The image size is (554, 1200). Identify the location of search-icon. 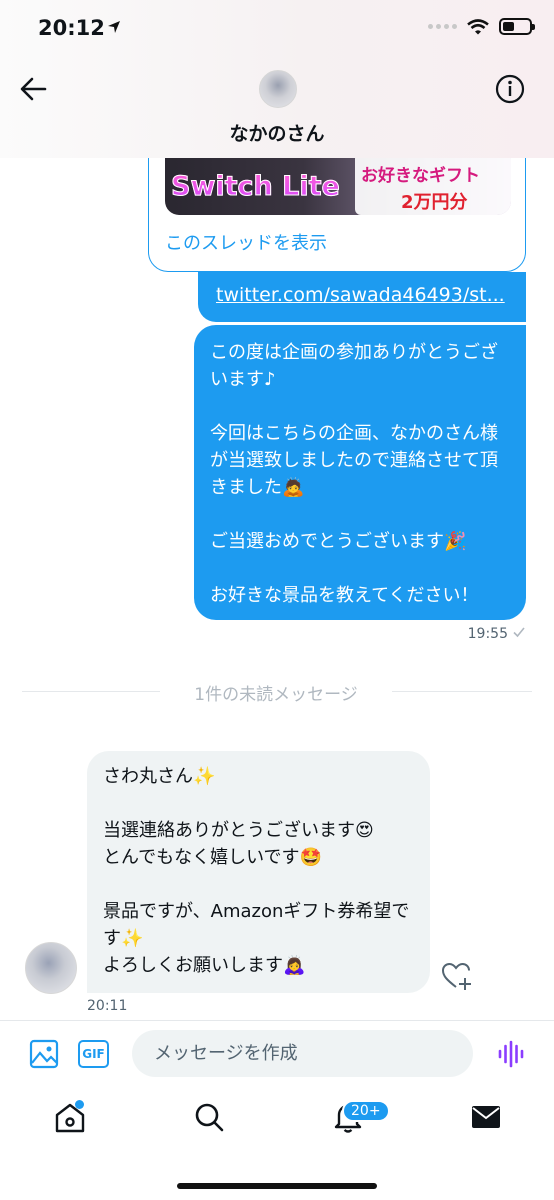
(209, 1117).